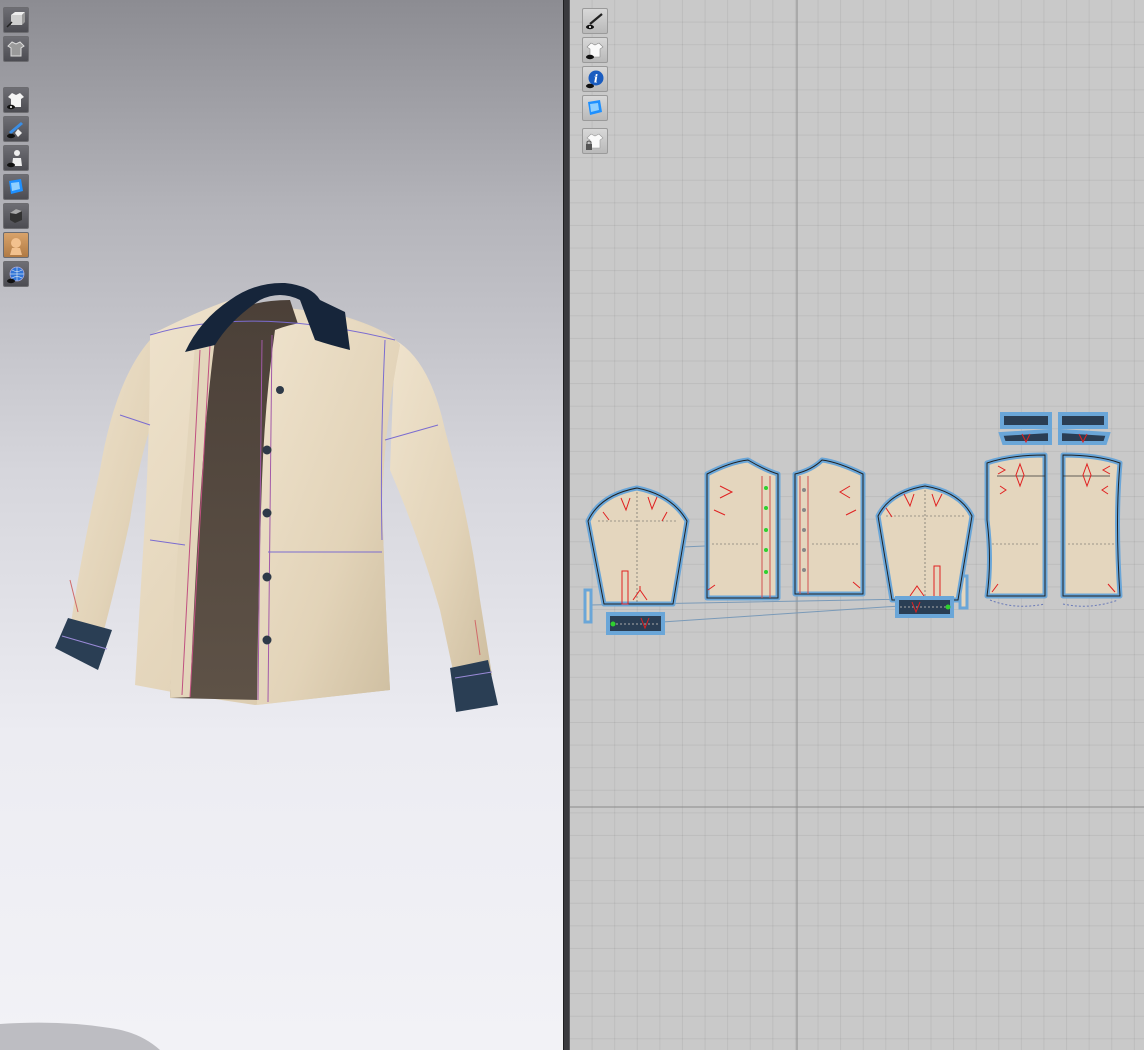 Image resolution: width=1144 pixels, height=1050 pixels. I want to click on info-icon: i, so click(595, 79).